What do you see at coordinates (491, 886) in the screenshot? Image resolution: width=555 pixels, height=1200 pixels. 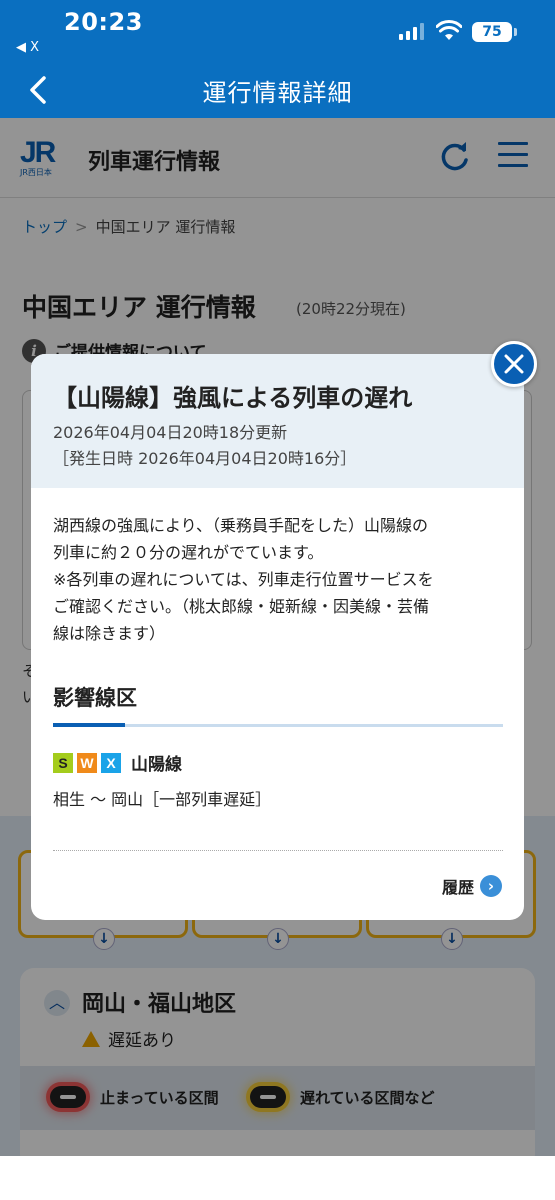 I see `chevron-right-icon: ›` at bounding box center [491, 886].